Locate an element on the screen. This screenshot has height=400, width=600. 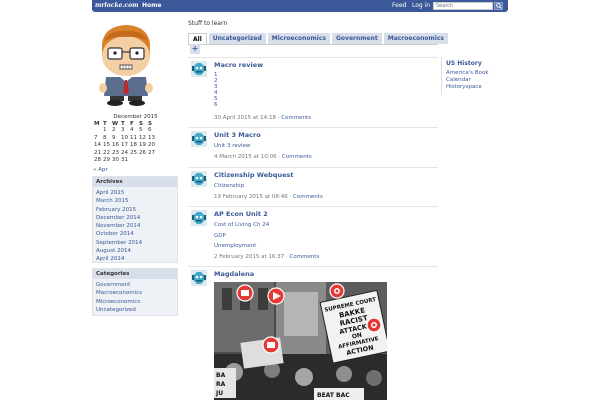
us-history-link: America's Book is located at coordinates (467, 73).